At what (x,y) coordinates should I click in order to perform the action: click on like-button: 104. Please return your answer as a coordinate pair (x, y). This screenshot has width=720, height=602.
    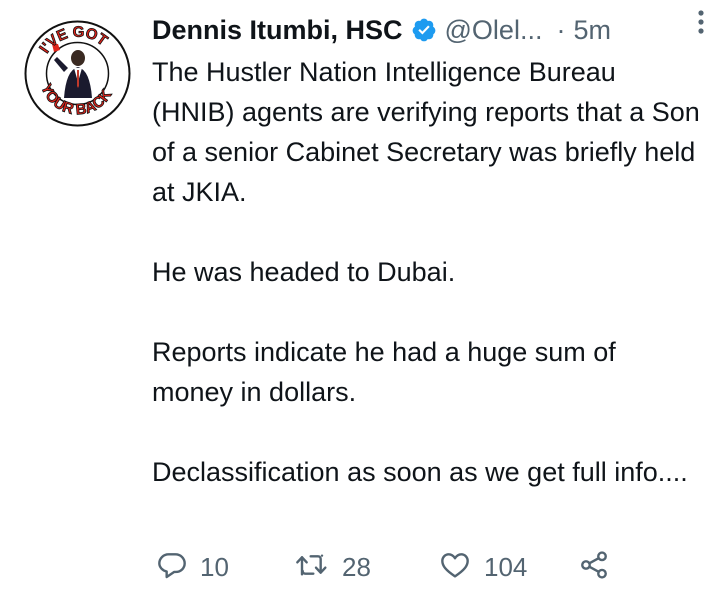
    Looking at the image, I should click on (482, 567).